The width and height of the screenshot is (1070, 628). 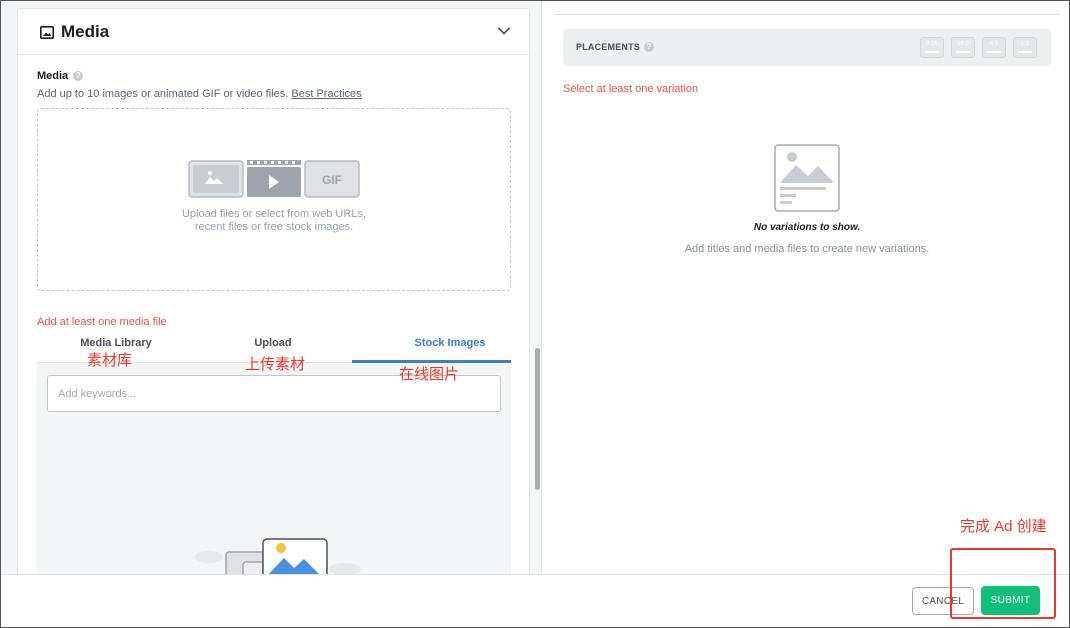 I want to click on best-practices-link: Best Practices, so click(x=326, y=94).